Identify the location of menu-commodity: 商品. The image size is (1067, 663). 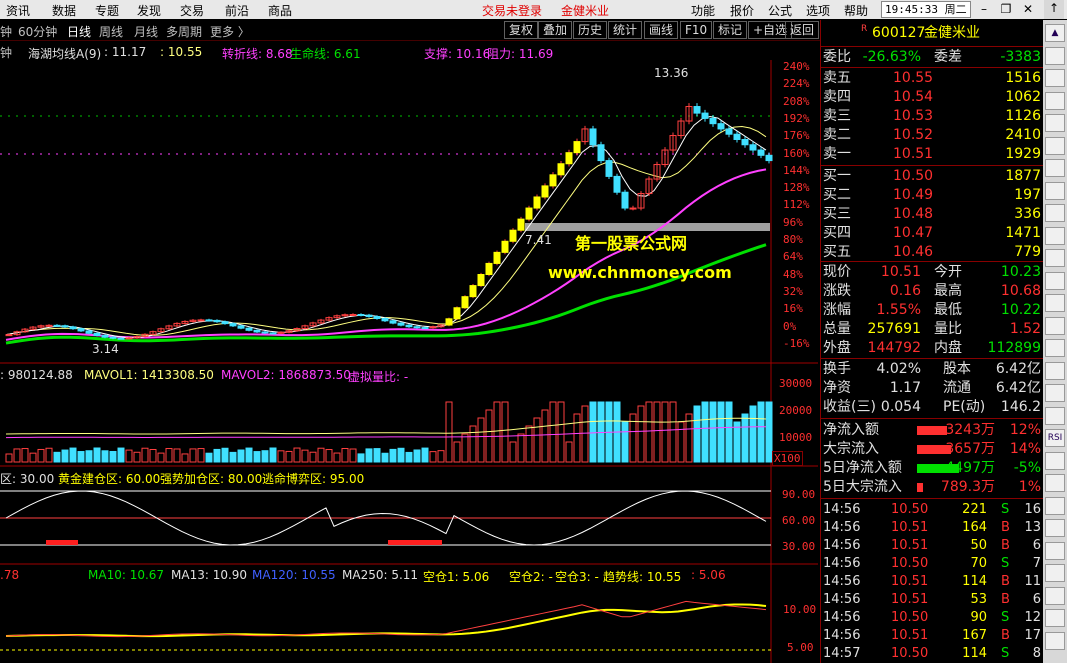
(280, 10).